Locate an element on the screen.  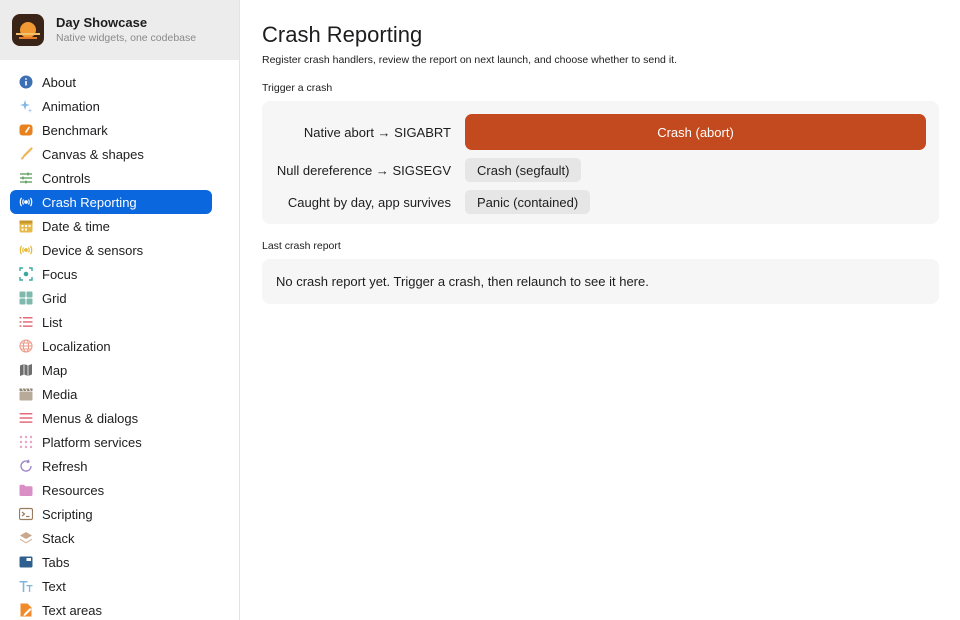
refresh-icon is located at coordinates (26, 466).